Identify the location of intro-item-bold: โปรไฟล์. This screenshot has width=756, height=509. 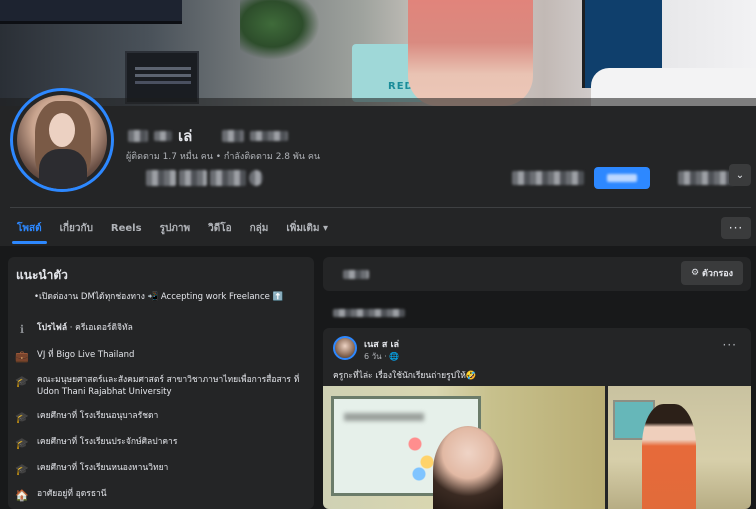
(52, 328).